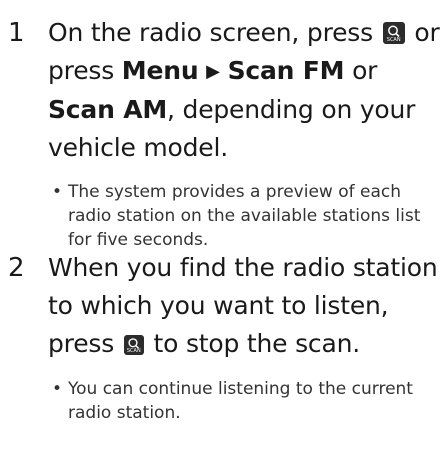 Image resolution: width=444 pixels, height=467 pixels. I want to click on step-text-part: On the radio screen, press, so click(214, 32).